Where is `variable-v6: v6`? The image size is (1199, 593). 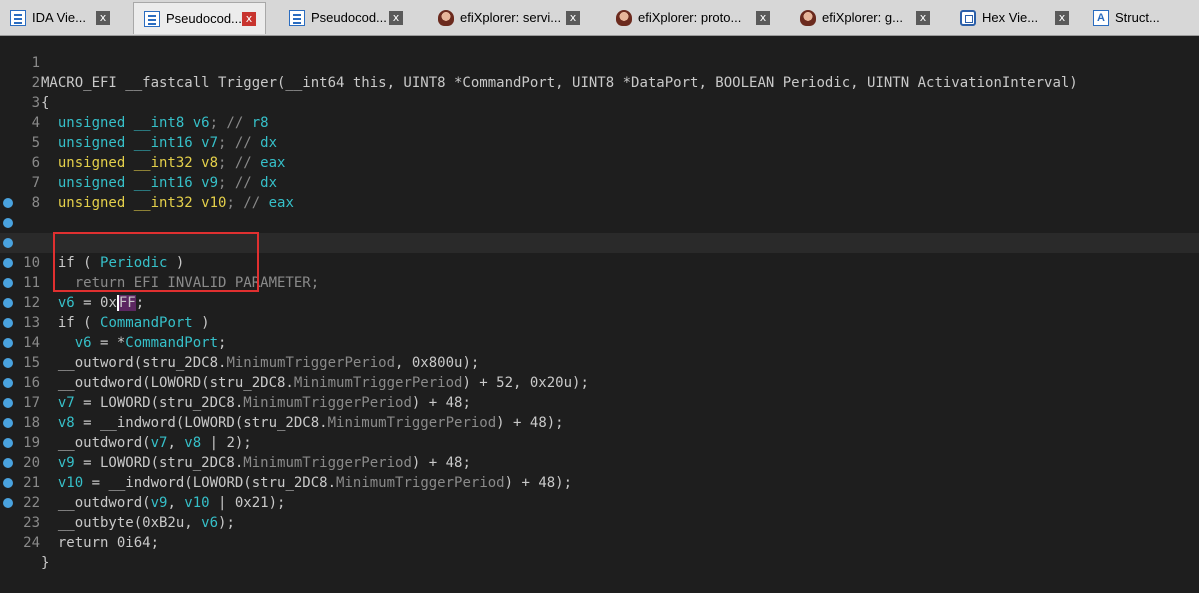
variable-v6: v6 is located at coordinates (209, 523).